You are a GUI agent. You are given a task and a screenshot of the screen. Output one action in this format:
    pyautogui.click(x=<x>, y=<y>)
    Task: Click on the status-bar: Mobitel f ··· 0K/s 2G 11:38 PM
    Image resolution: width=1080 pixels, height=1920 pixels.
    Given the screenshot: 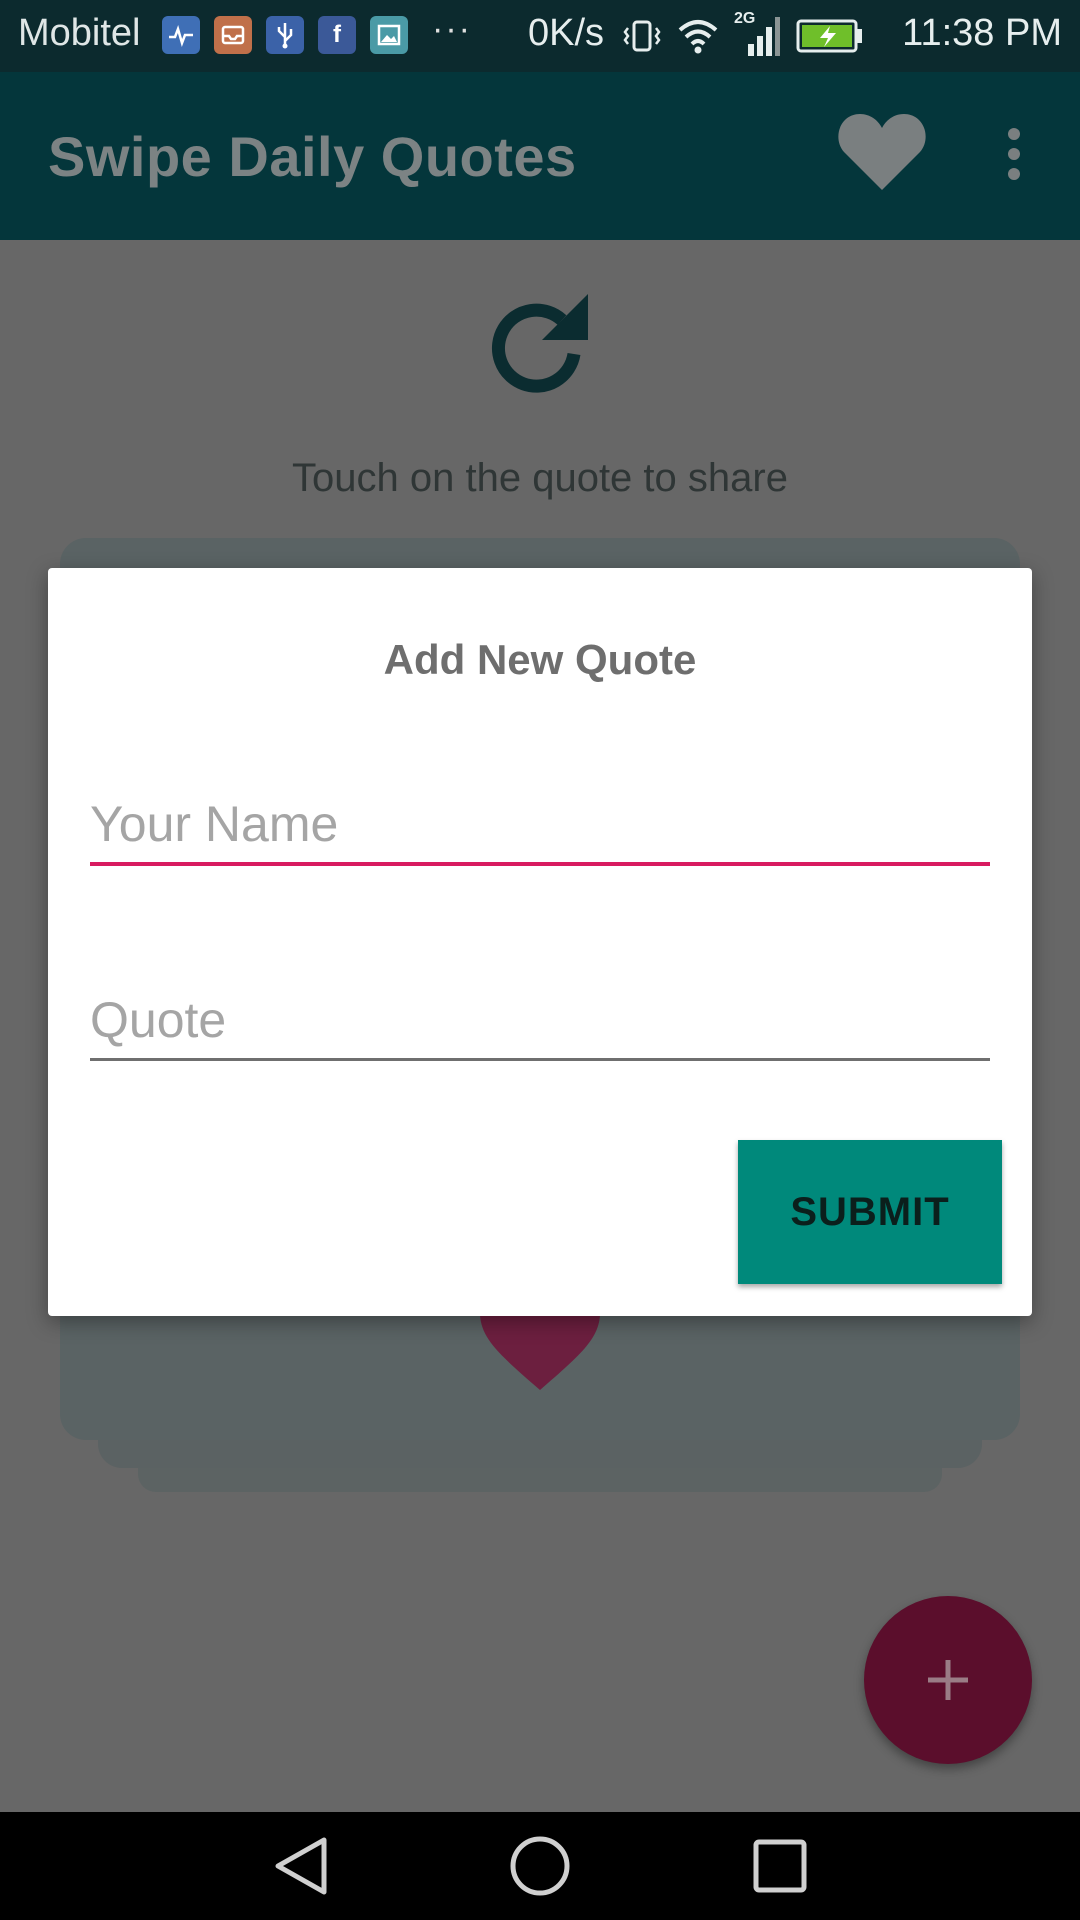 What is the action you would take?
    pyautogui.click(x=540, y=36)
    